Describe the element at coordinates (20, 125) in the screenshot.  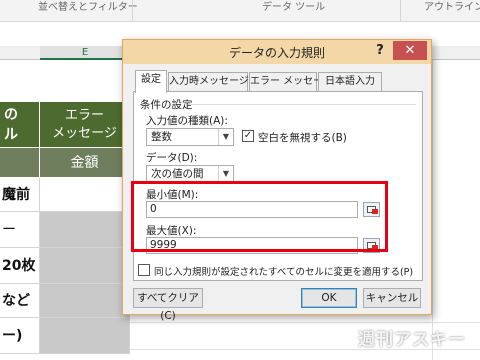
I see `header-cell-left: の ル` at that location.